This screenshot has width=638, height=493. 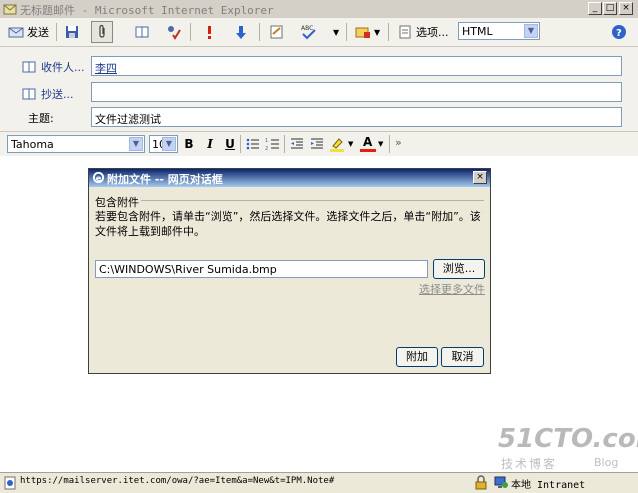 What do you see at coordinates (266, 149) in the screenshot?
I see `svg-text: 2` at bounding box center [266, 149].